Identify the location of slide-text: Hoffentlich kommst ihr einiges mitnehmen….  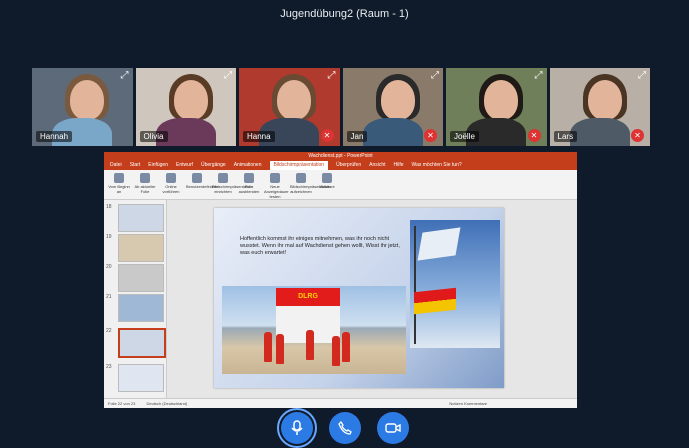
(320, 246).